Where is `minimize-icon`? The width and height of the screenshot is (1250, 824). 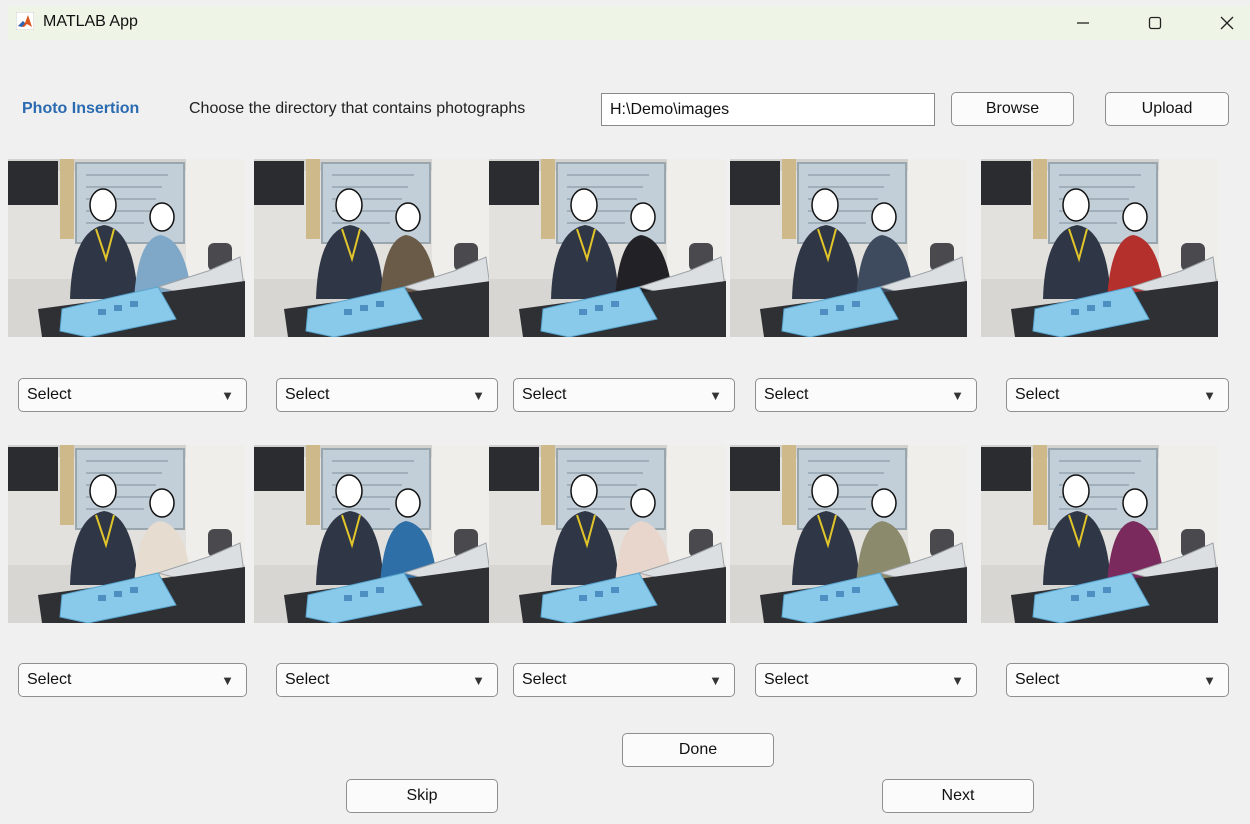 minimize-icon is located at coordinates (1083, 23).